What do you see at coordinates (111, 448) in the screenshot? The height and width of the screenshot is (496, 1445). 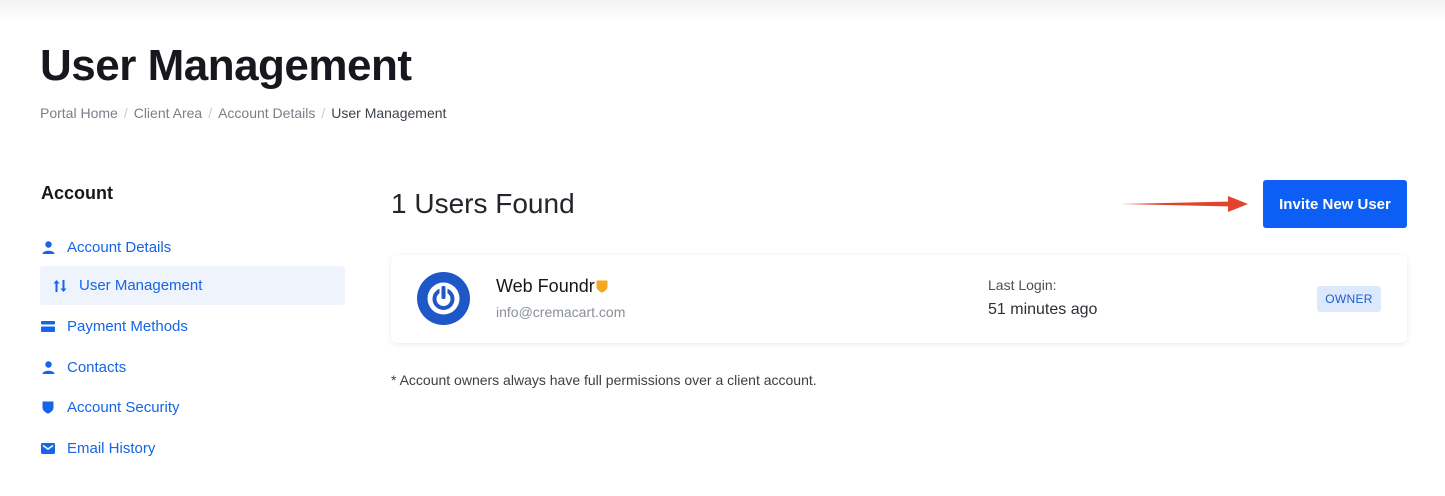 I see `sidebar-item-label: Email History` at bounding box center [111, 448].